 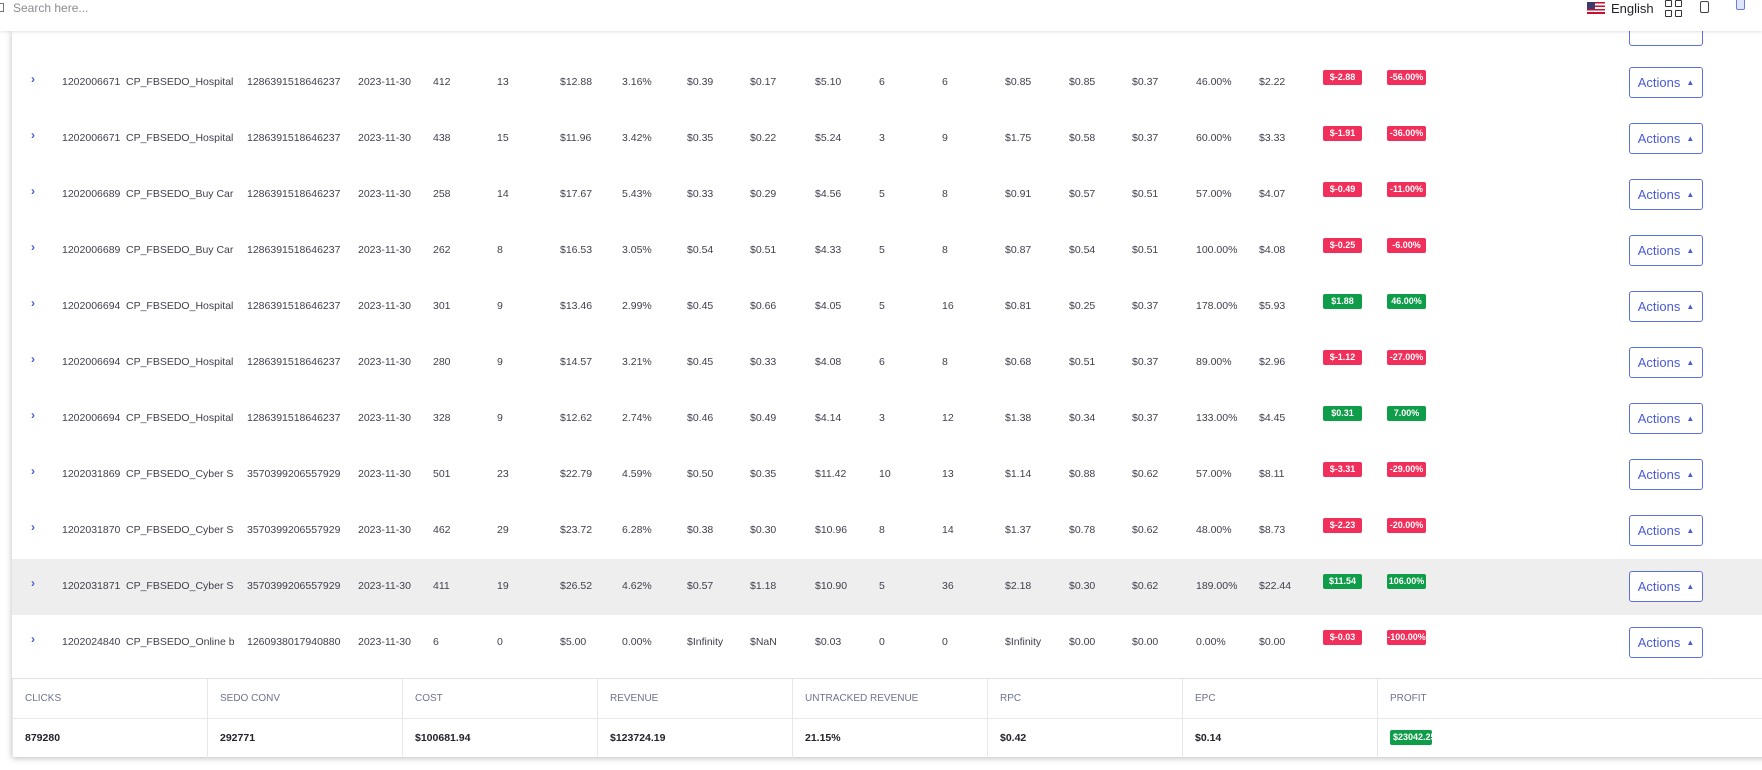 What do you see at coordinates (1673, 8) in the screenshot?
I see `apps-grid-icon` at bounding box center [1673, 8].